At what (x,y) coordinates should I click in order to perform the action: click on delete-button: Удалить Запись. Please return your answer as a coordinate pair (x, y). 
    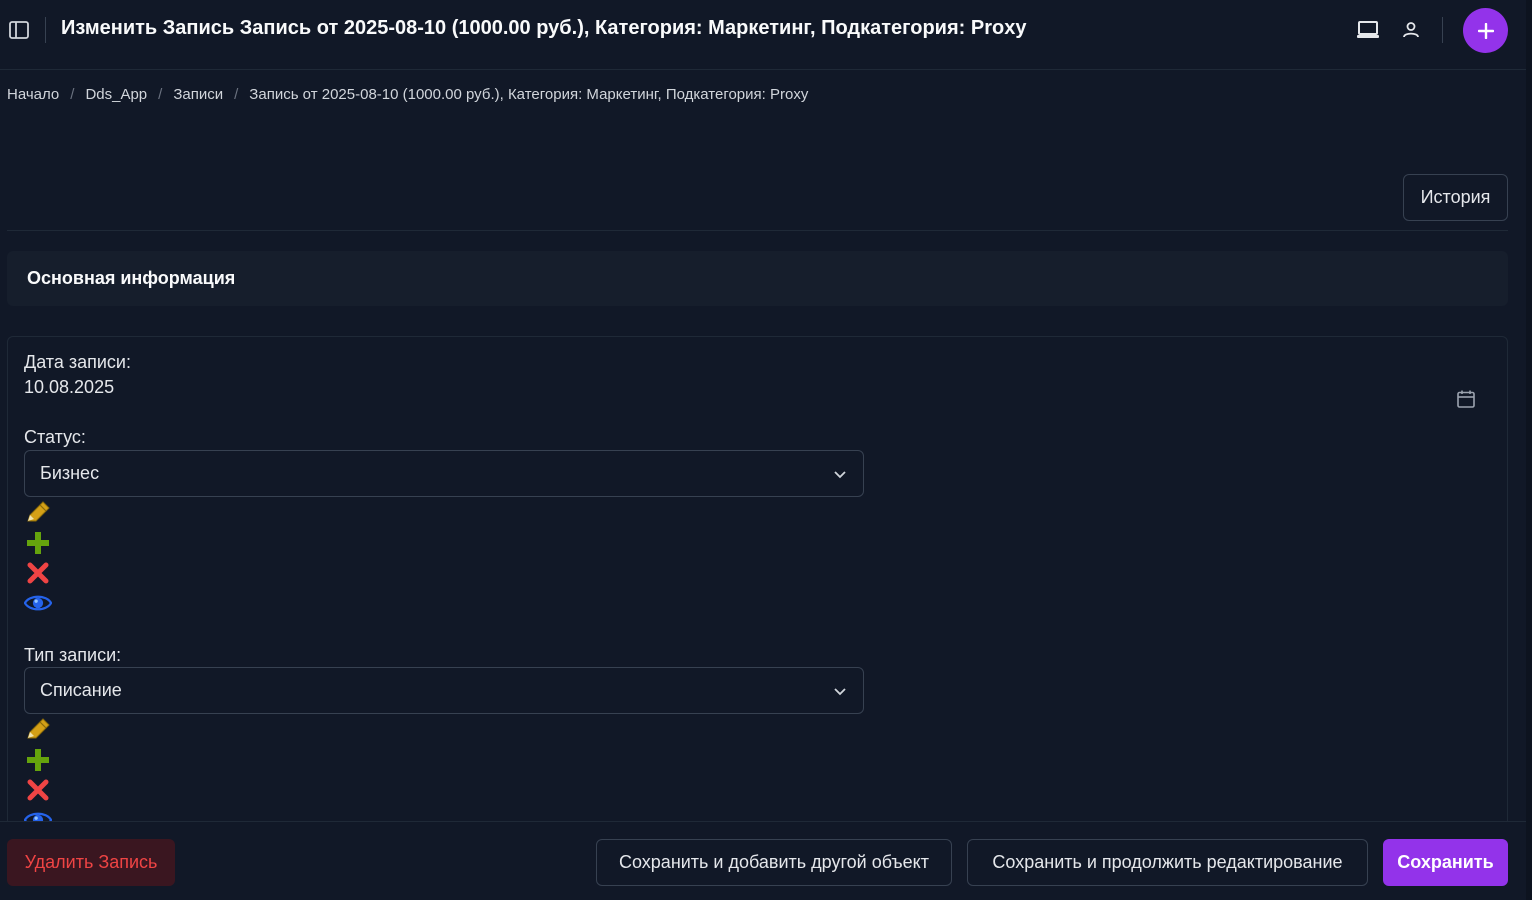
    Looking at the image, I should click on (91, 862).